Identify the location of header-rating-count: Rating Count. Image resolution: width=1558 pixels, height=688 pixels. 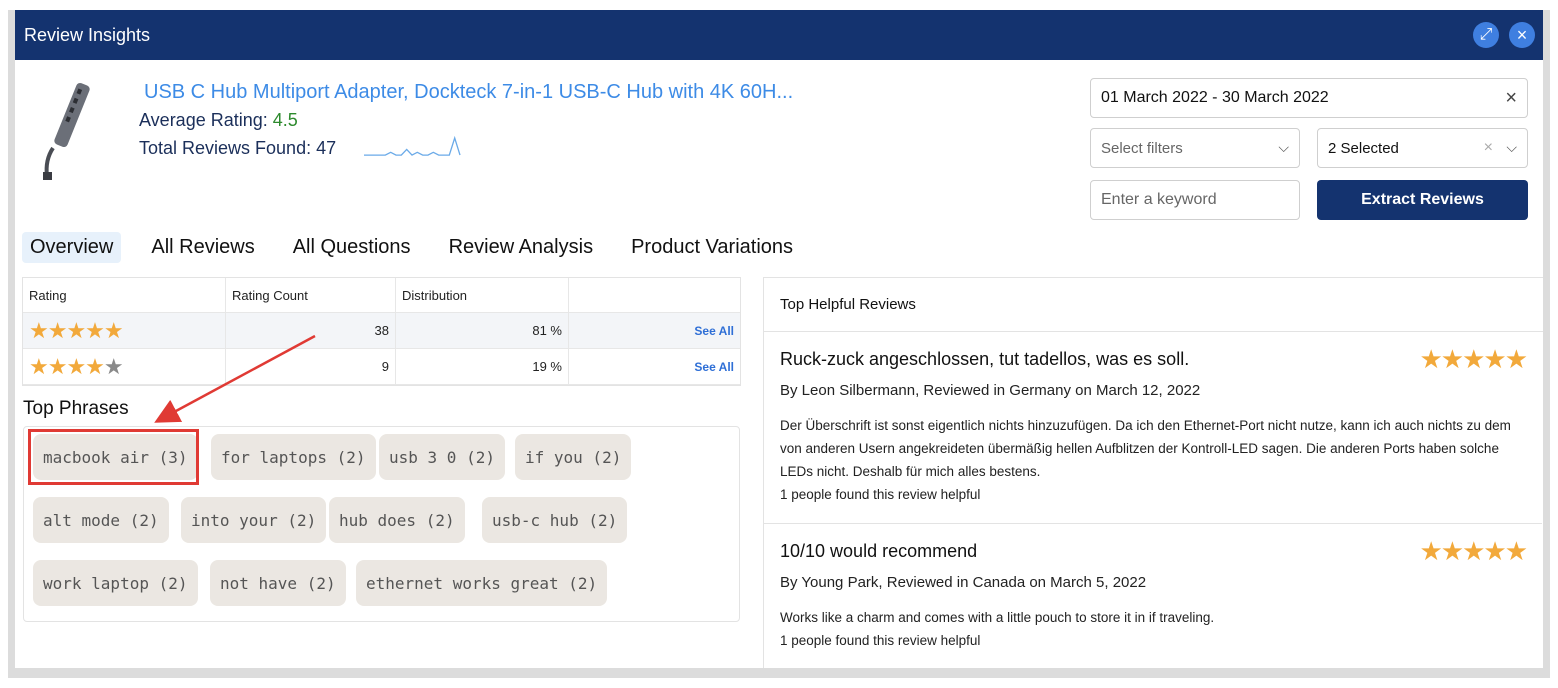
(311, 295).